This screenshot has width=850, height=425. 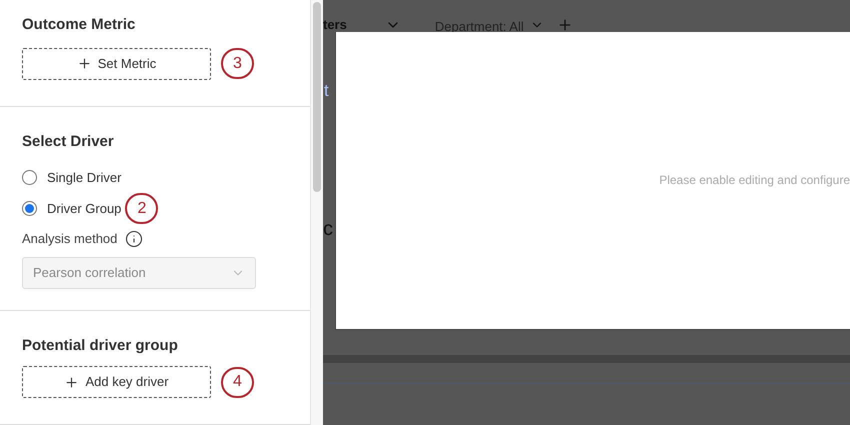 What do you see at coordinates (237, 63) in the screenshot?
I see `step-number-callout: 3` at bounding box center [237, 63].